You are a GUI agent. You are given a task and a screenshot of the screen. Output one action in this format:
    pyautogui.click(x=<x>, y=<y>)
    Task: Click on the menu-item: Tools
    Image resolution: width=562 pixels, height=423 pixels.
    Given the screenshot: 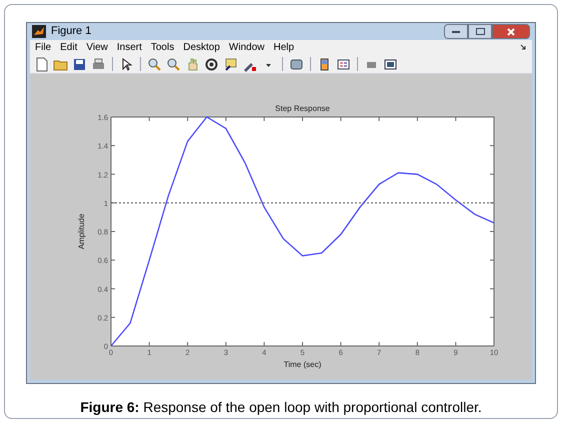 What is the action you would take?
    pyautogui.click(x=162, y=47)
    